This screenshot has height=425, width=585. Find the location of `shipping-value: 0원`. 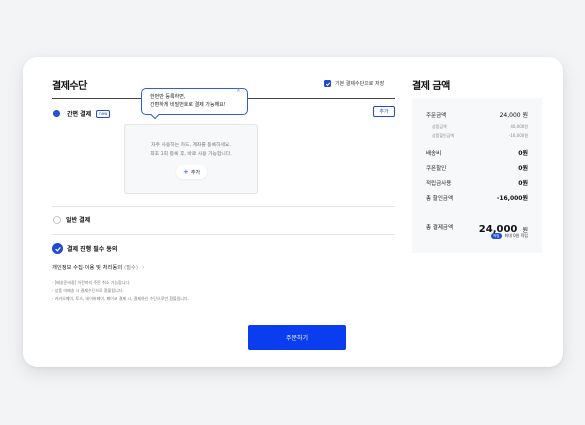

shipping-value: 0원 is located at coordinates (523, 153).